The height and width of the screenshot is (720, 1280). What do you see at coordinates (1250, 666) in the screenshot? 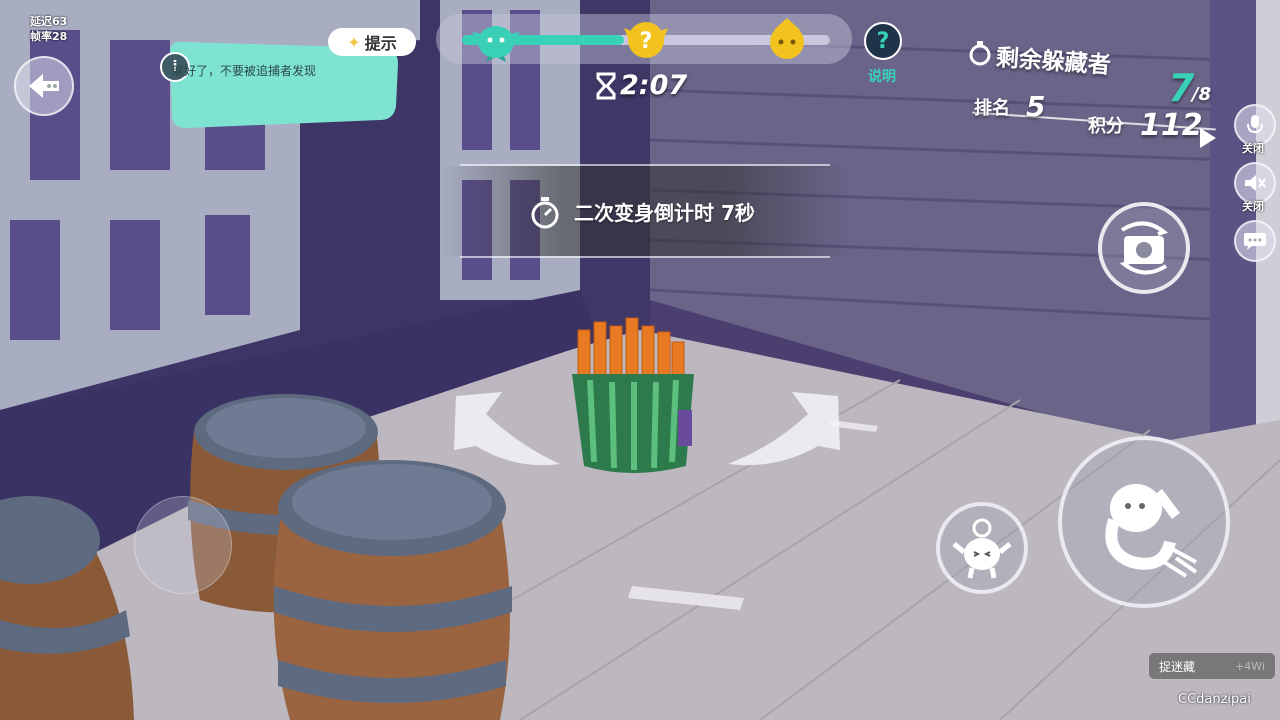
I see `hide-and-seek-bonus: +4Wi` at bounding box center [1250, 666].